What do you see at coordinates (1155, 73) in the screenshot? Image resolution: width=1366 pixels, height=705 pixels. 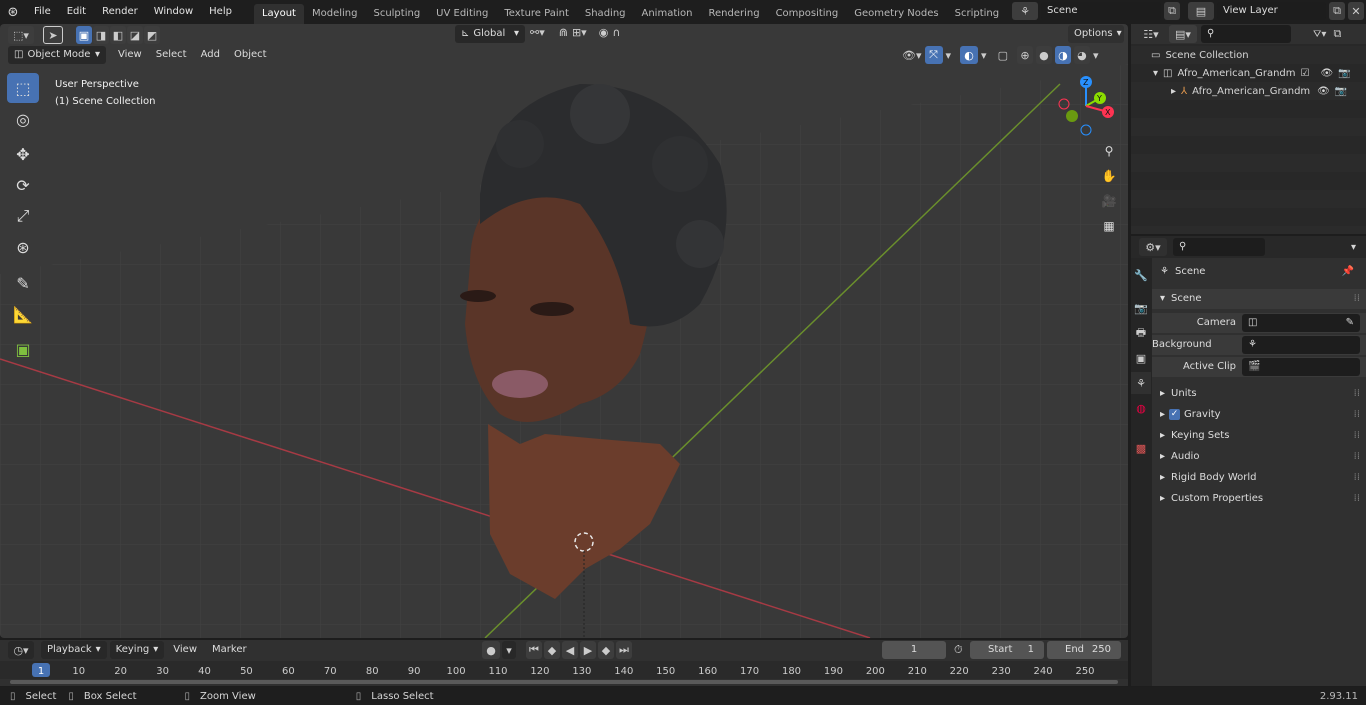 I see `expand-down-icon: ▾` at bounding box center [1155, 73].